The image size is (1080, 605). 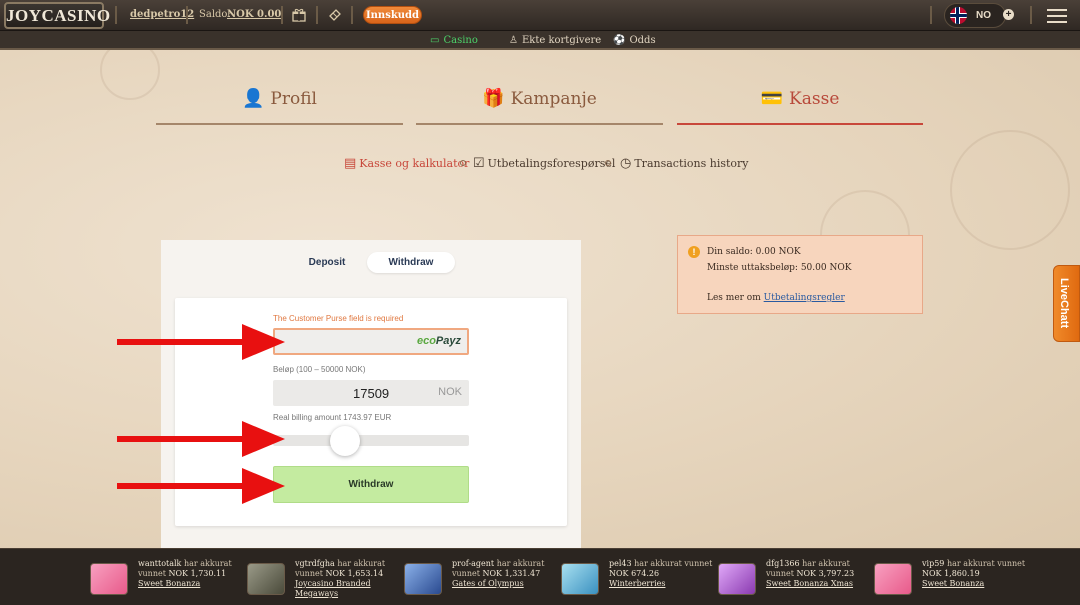 I want to click on ecopayz-logo: ecoPayz, so click(x=439, y=341).